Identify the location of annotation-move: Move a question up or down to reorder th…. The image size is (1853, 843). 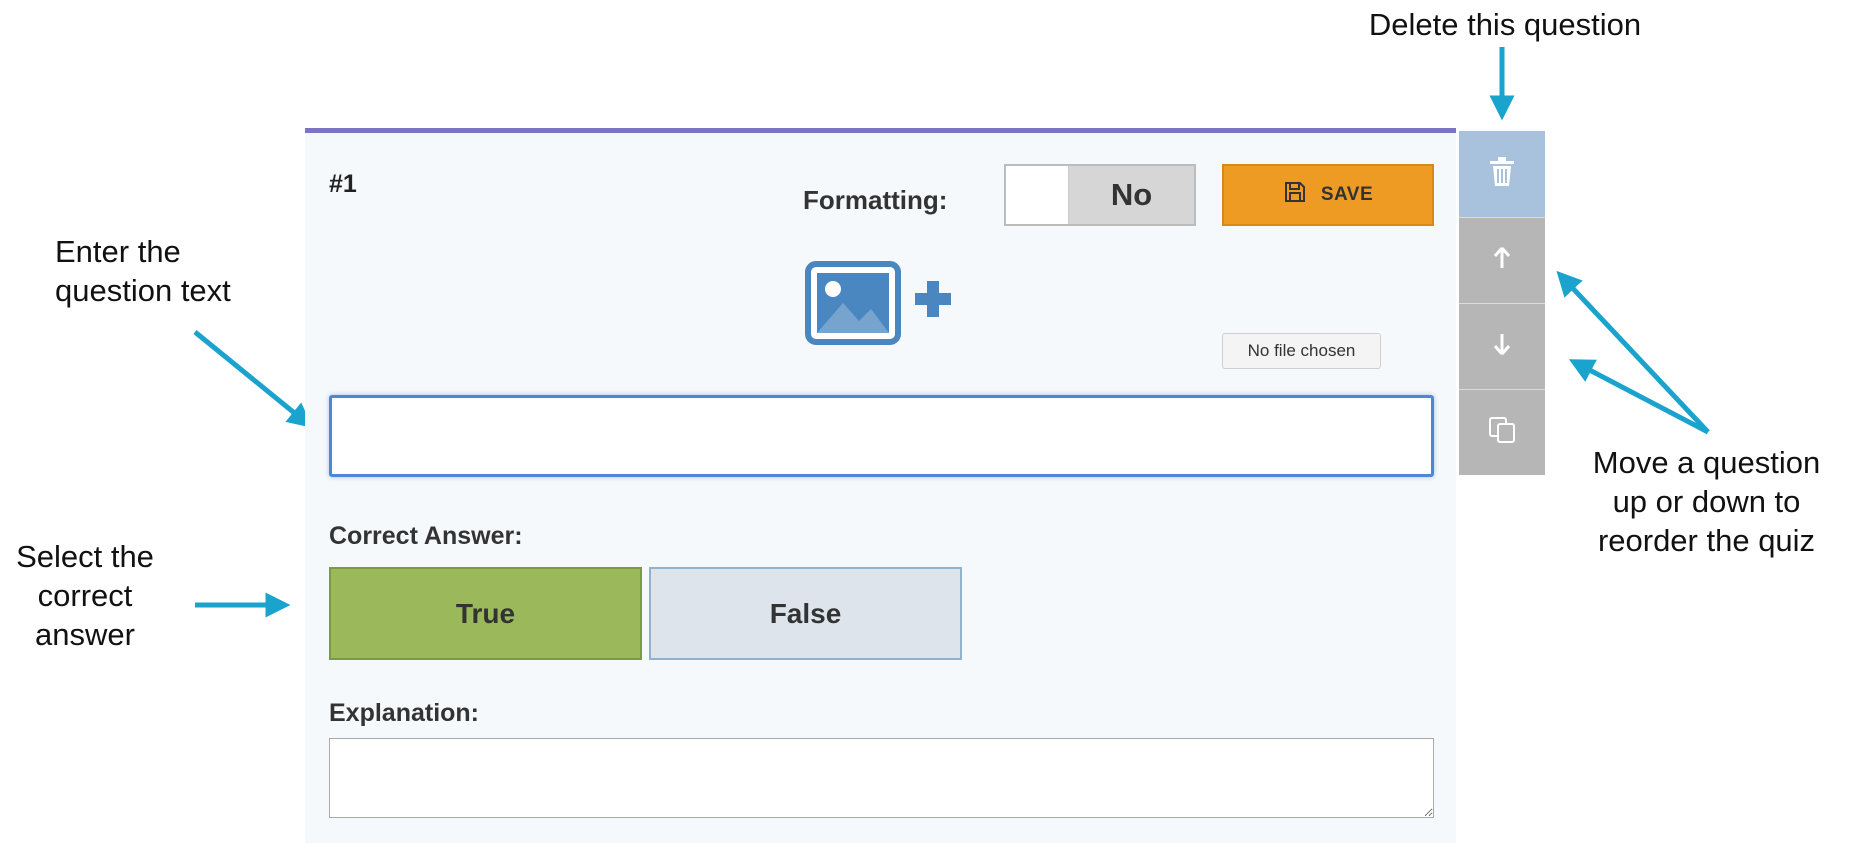
(1706, 502).